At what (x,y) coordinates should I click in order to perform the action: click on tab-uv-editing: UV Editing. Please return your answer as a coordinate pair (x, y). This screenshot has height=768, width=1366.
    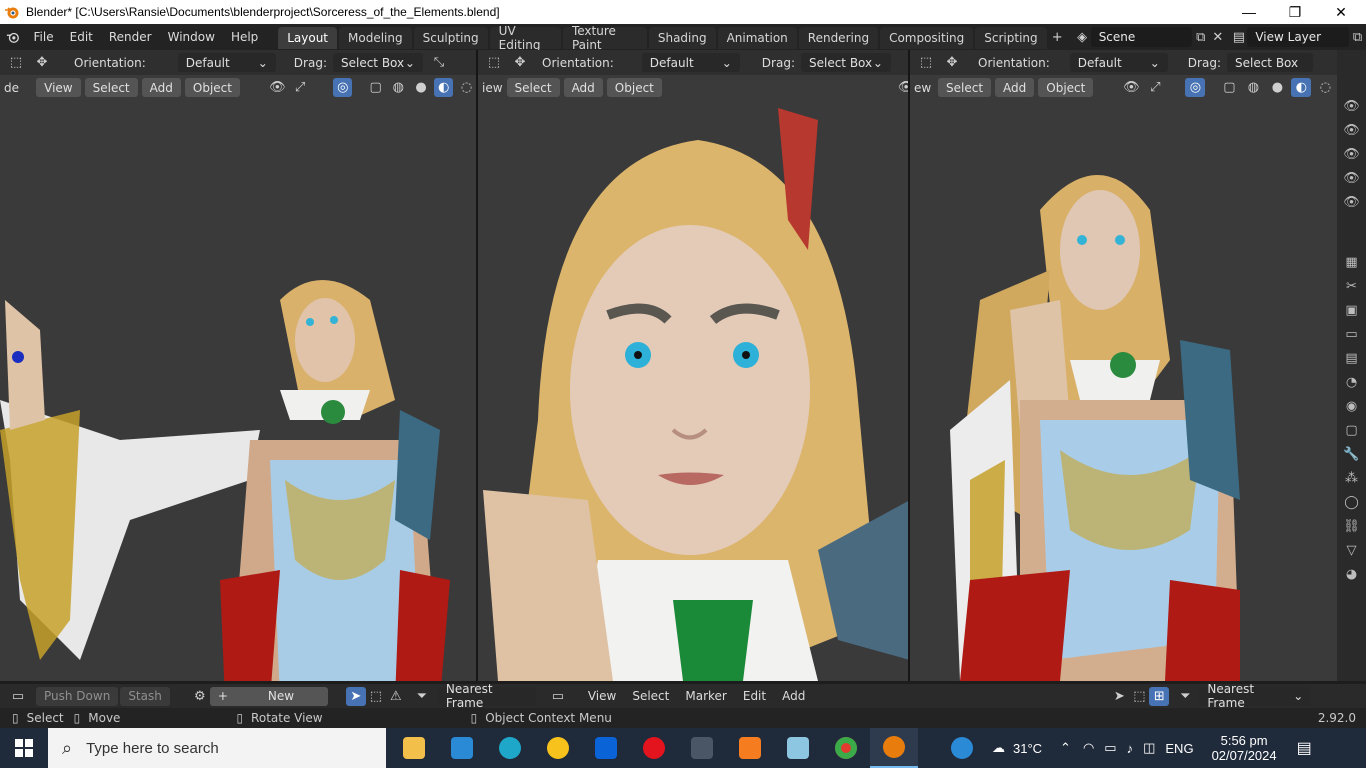
    Looking at the image, I should click on (525, 38).